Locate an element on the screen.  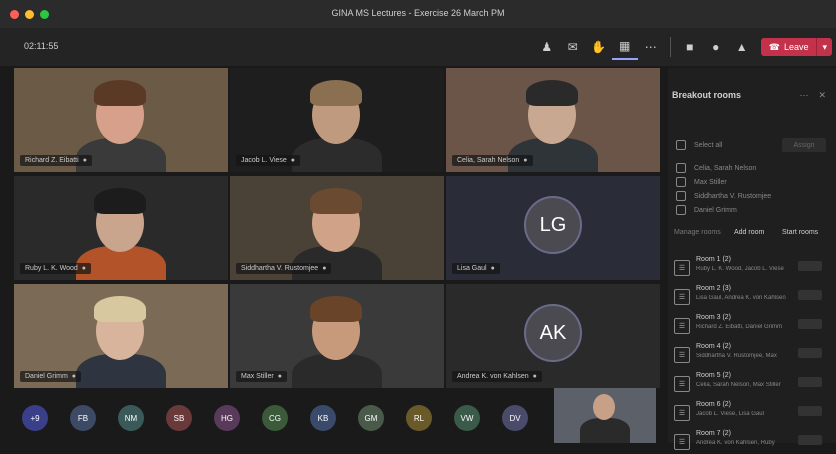
participant-bubble: DV is located at coordinates (515, 418).